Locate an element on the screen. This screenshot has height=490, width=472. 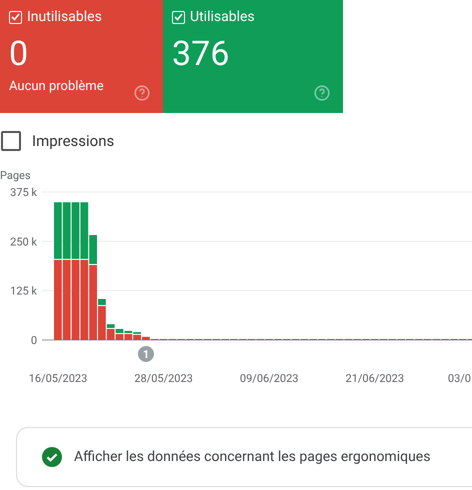
card-count: 376 is located at coordinates (201, 54).